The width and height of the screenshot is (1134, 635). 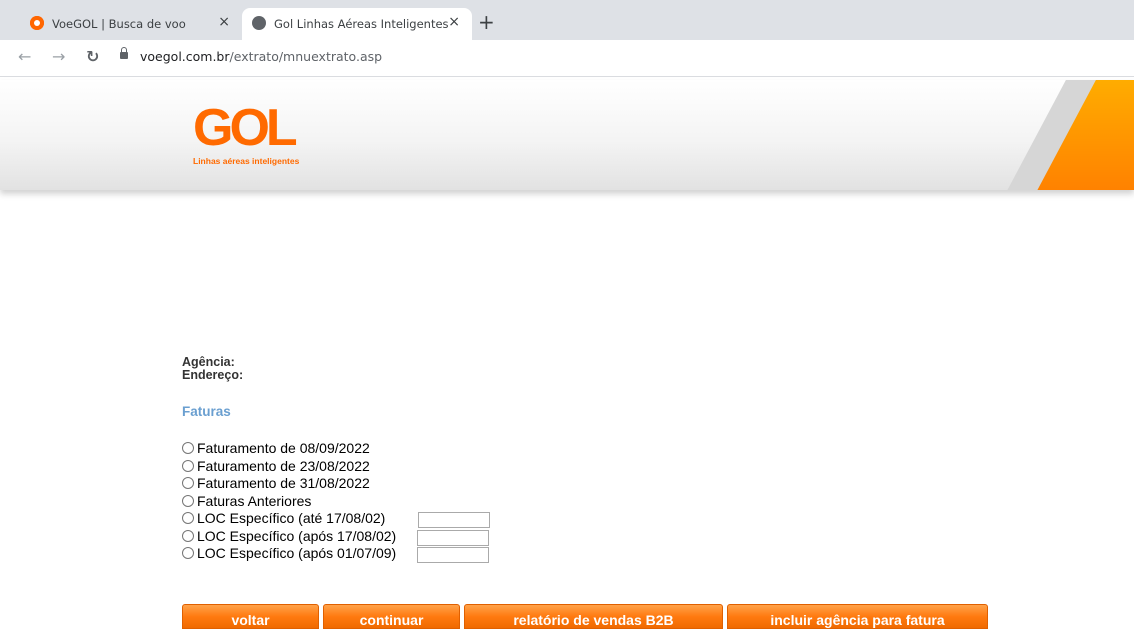 I want to click on option-label: LOC Específico (até 17/08/02), so click(x=291, y=518).